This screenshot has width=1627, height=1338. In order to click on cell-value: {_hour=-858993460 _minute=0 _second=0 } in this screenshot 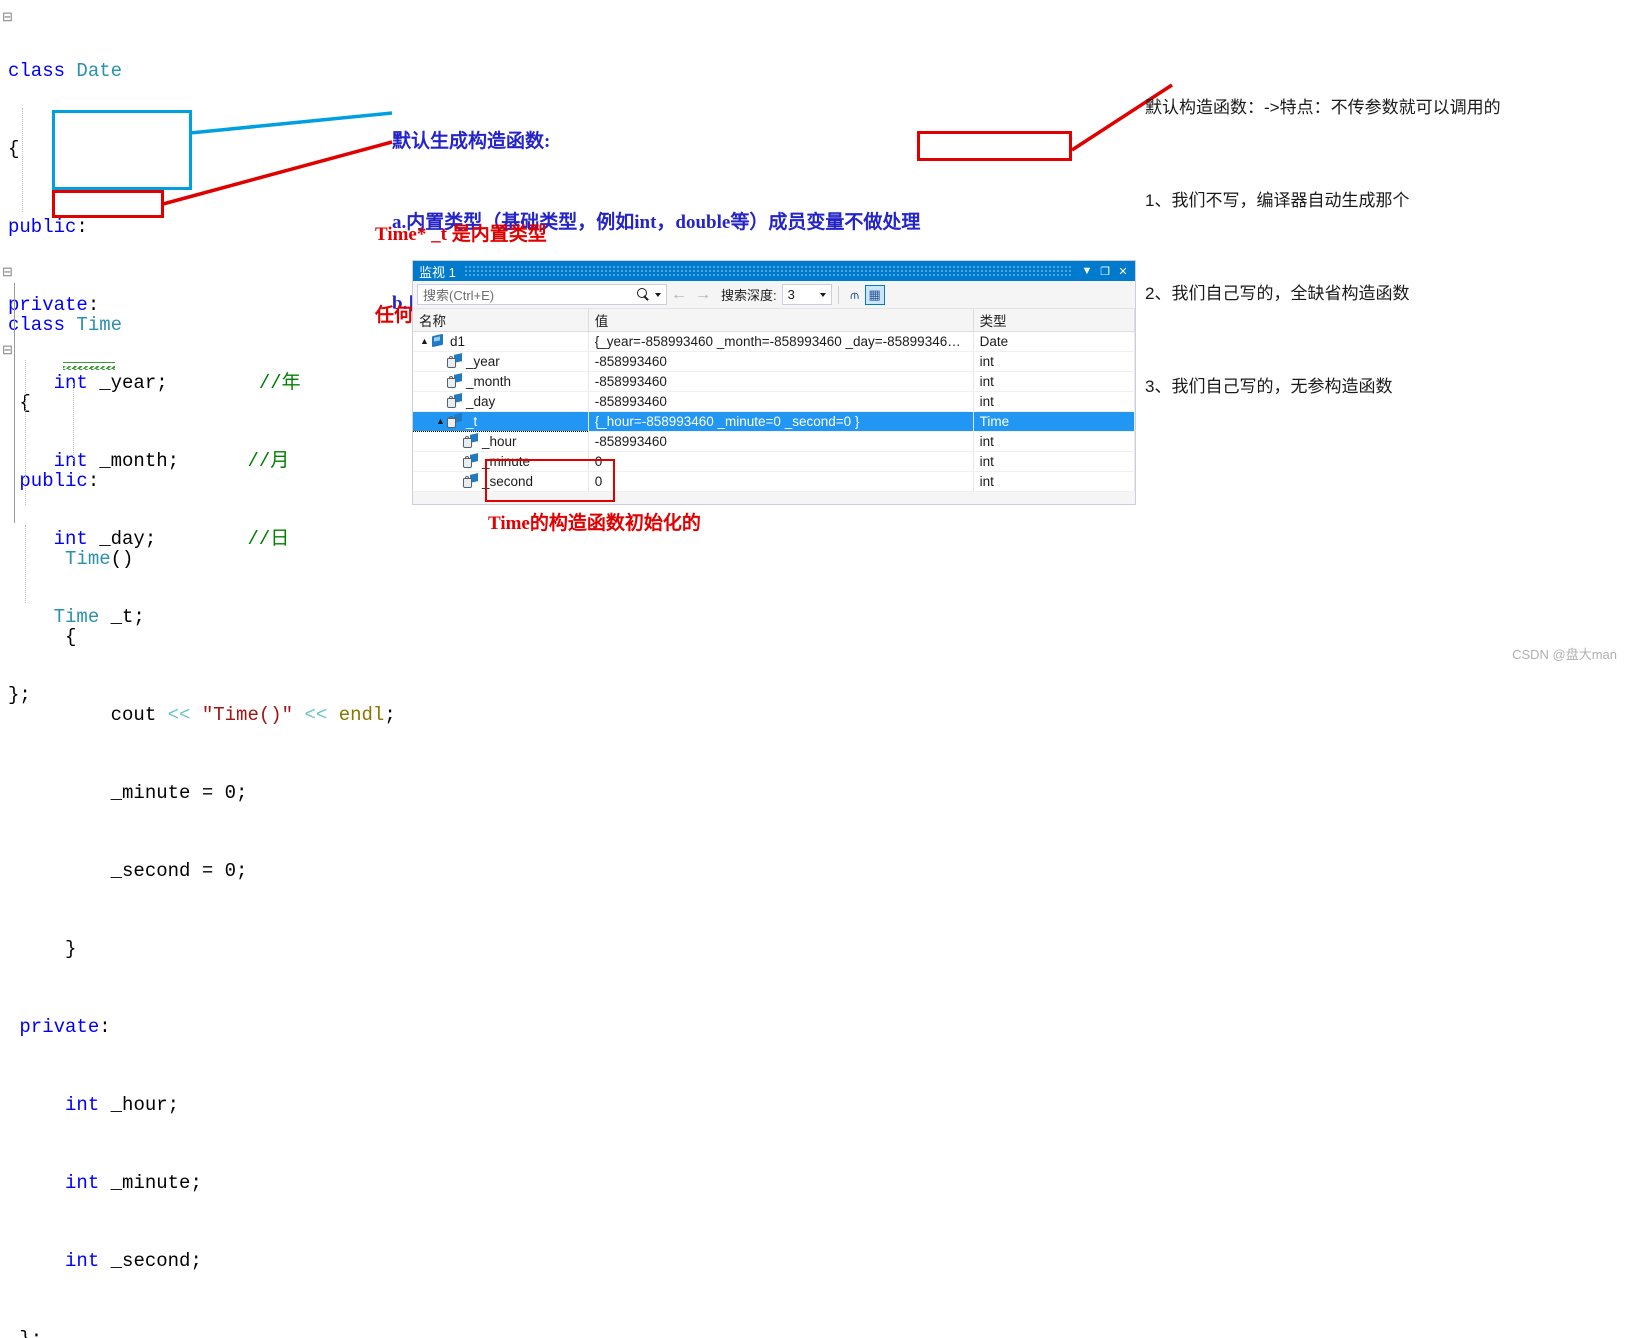, I will do `click(781, 421)`.